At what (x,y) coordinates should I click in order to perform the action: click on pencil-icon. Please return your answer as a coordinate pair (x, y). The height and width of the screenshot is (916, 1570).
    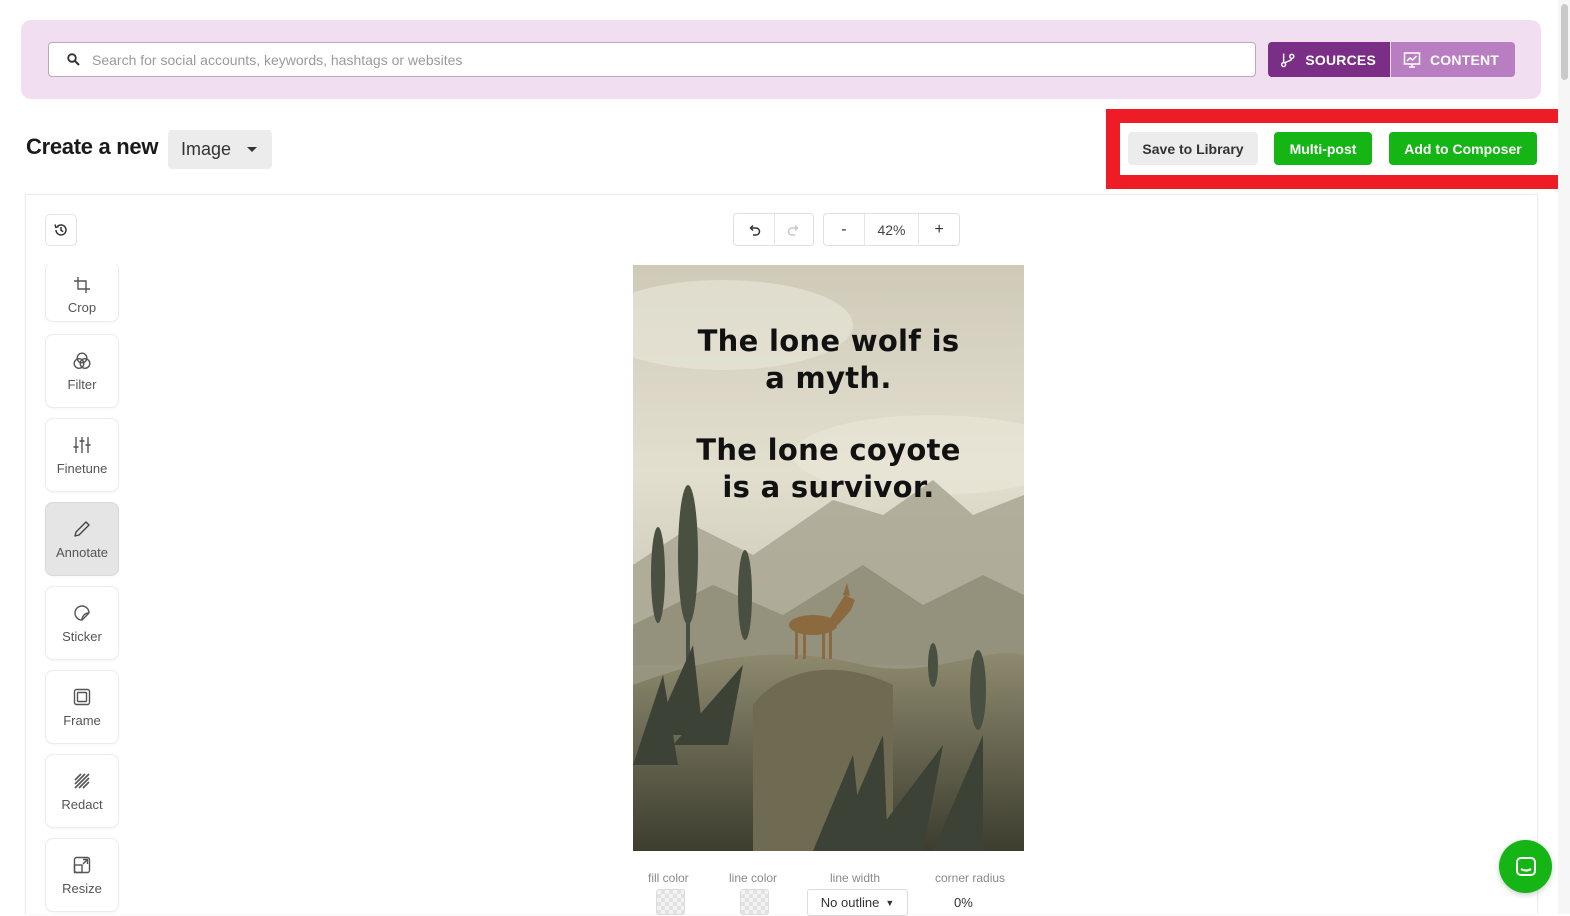
    Looking at the image, I should click on (82, 528).